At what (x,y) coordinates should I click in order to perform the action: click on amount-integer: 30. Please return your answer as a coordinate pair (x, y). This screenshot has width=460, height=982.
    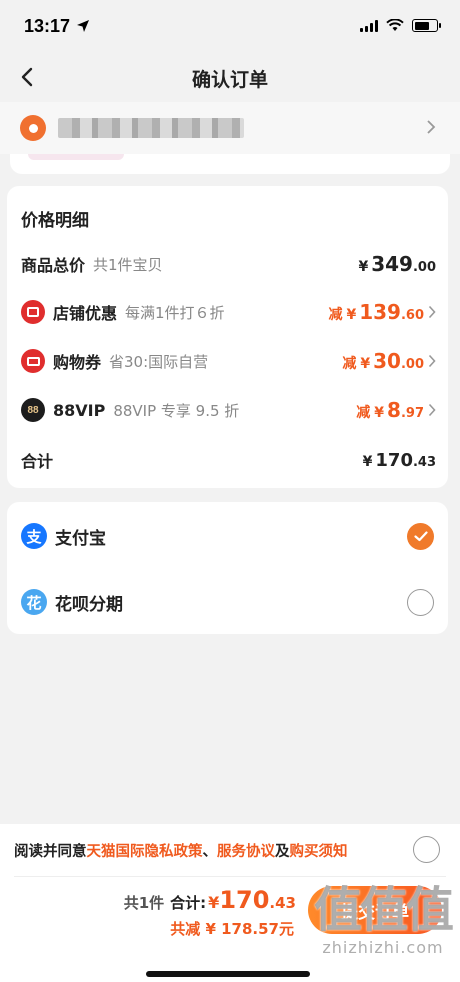
    Looking at the image, I should click on (387, 361).